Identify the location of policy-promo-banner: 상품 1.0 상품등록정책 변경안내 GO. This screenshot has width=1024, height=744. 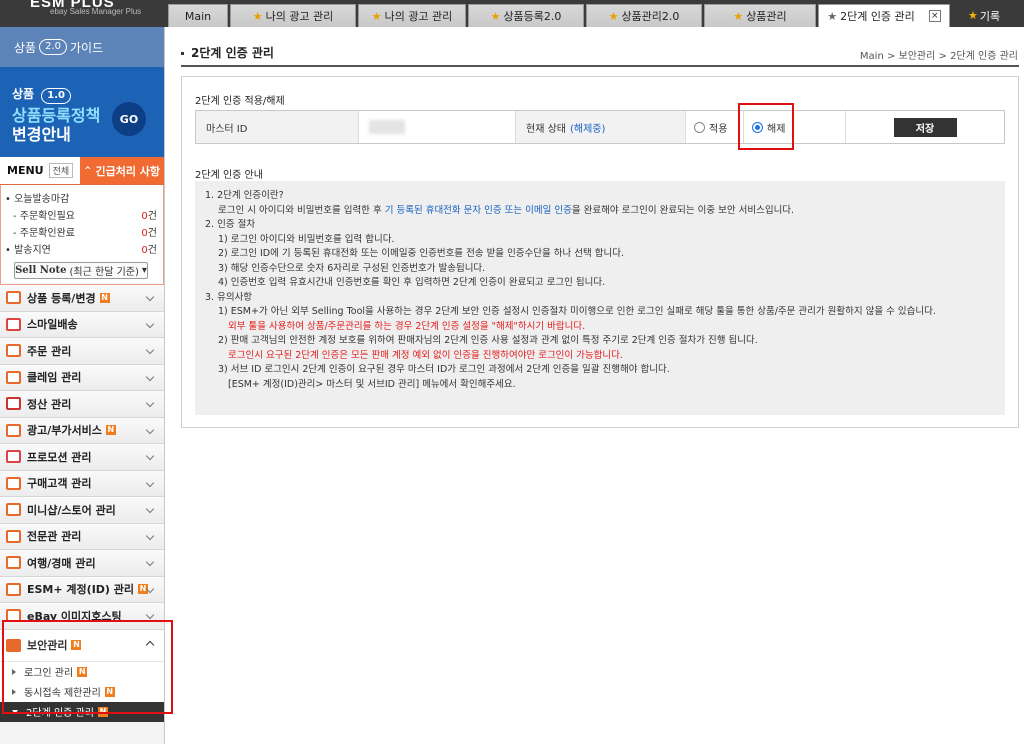
(82, 112).